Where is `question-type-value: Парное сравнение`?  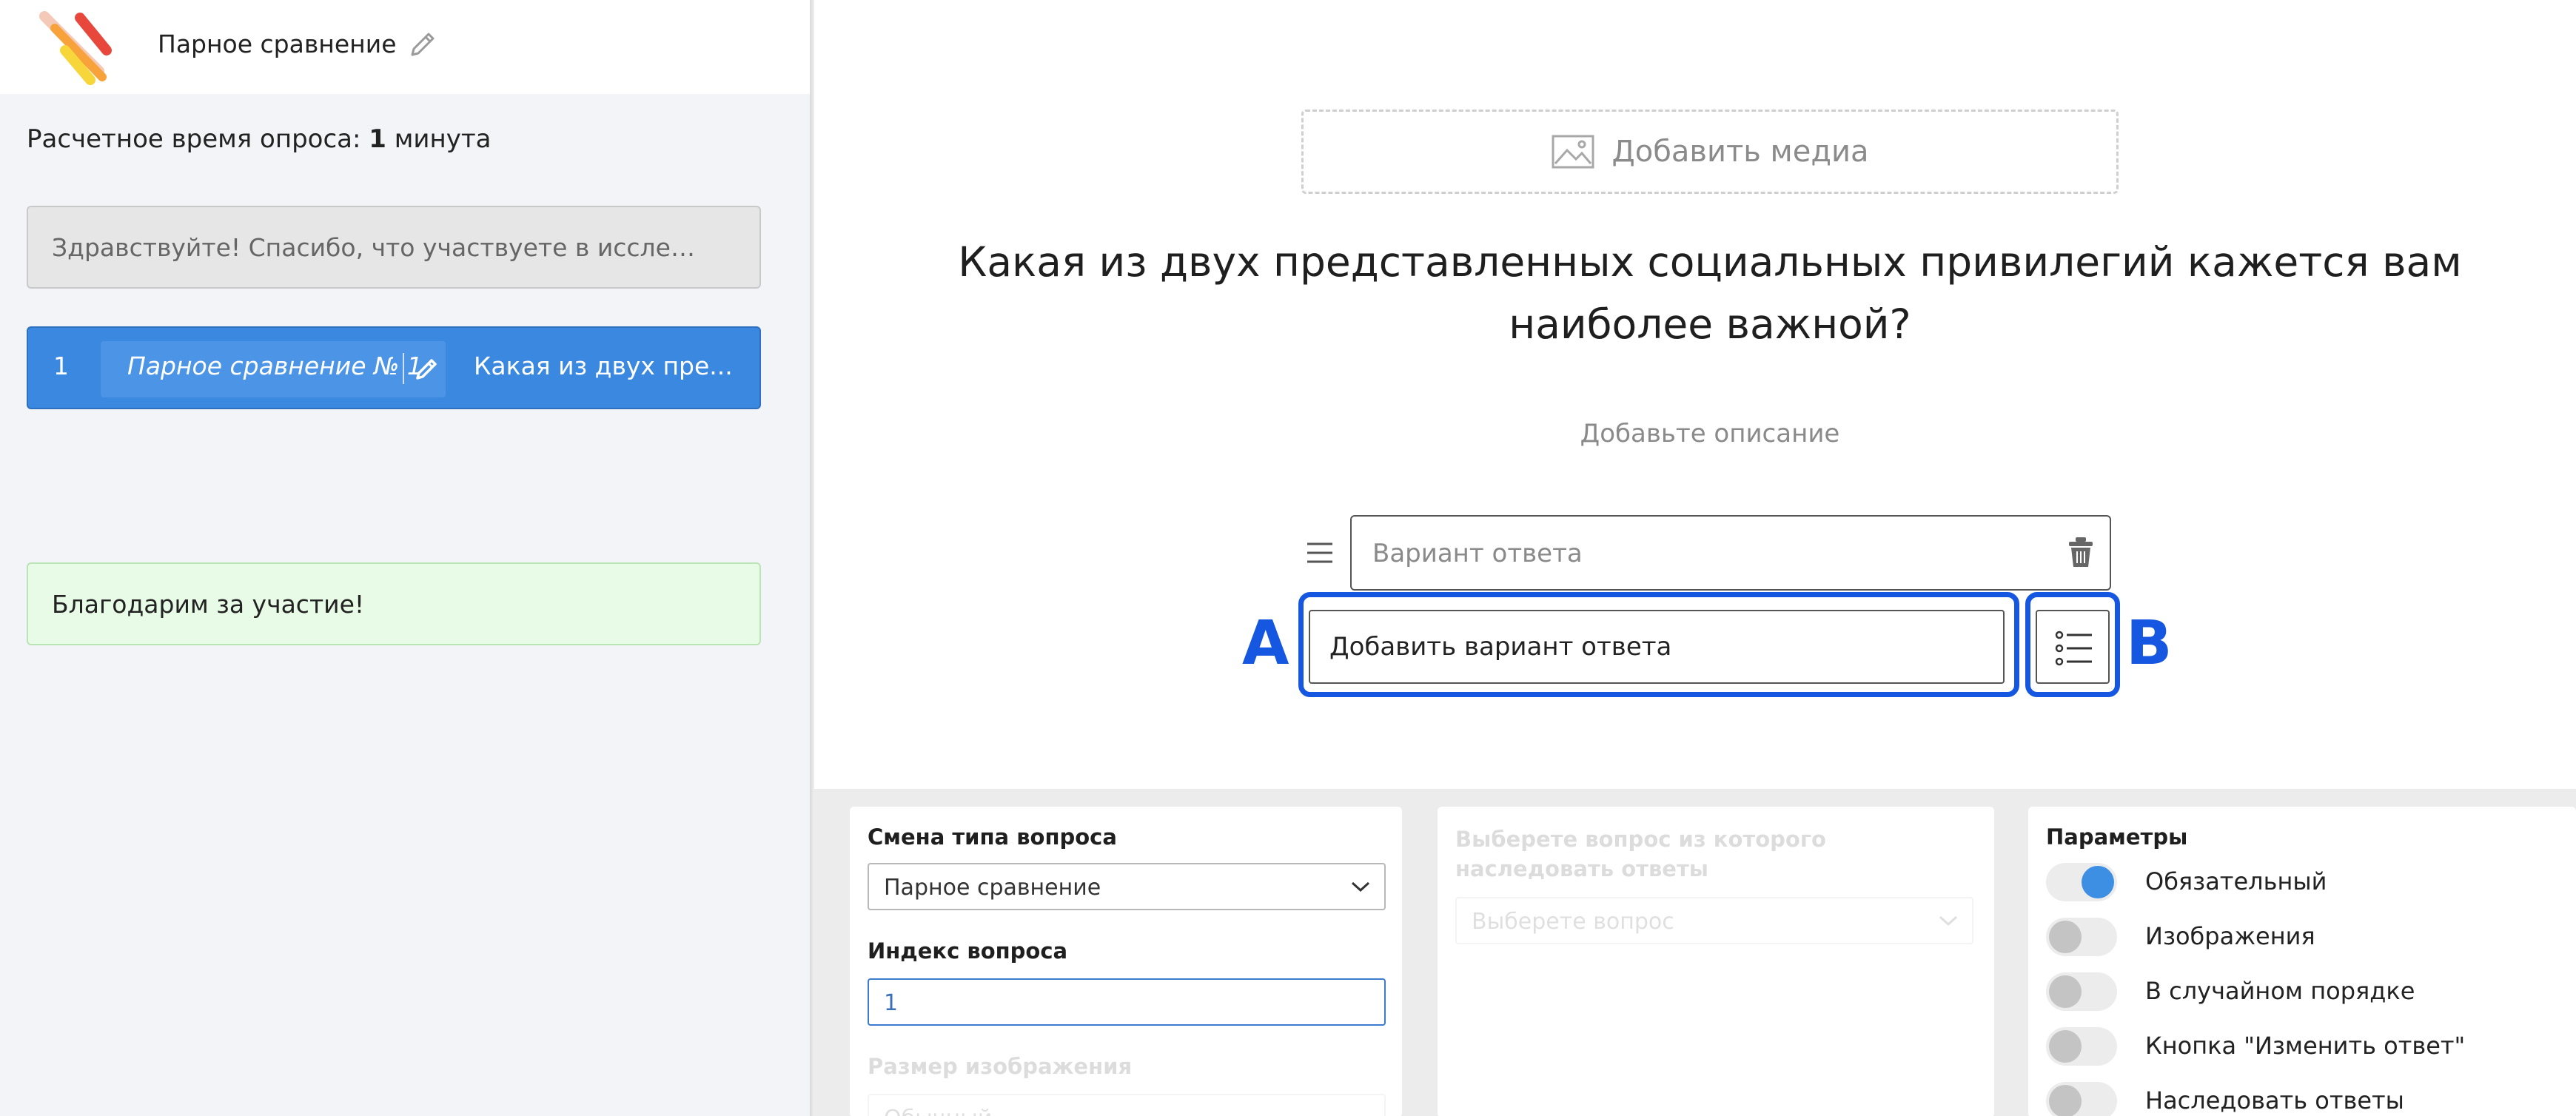 question-type-value: Парное сравнение is located at coordinates (992, 888).